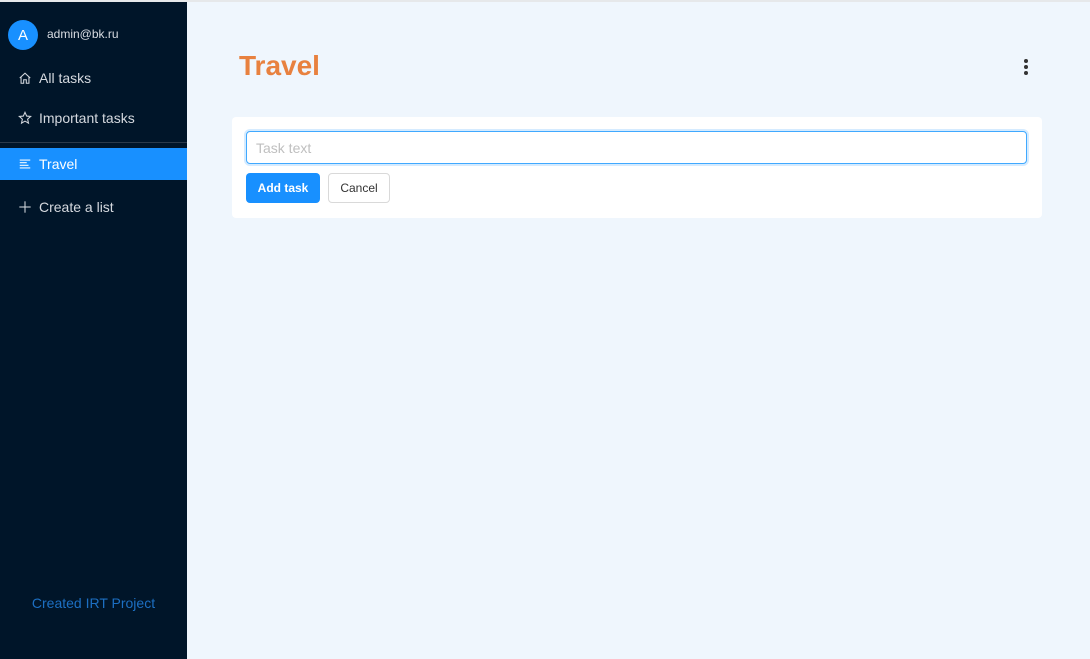  I want to click on task-text-input, so click(636, 147).